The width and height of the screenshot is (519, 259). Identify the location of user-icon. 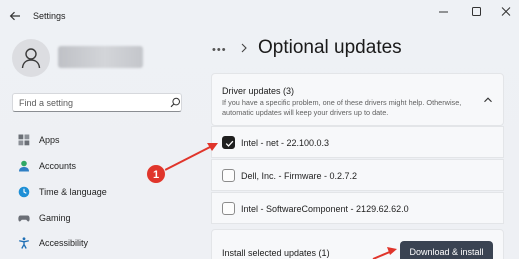
(31, 58).